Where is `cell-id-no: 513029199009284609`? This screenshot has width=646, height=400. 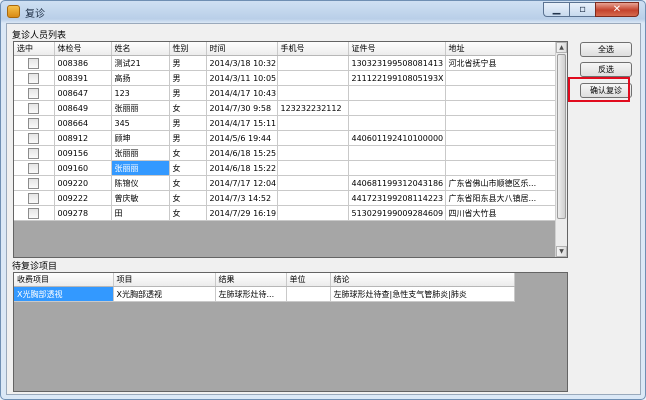
cell-id-no: 513029199009284609 is located at coordinates (397, 213).